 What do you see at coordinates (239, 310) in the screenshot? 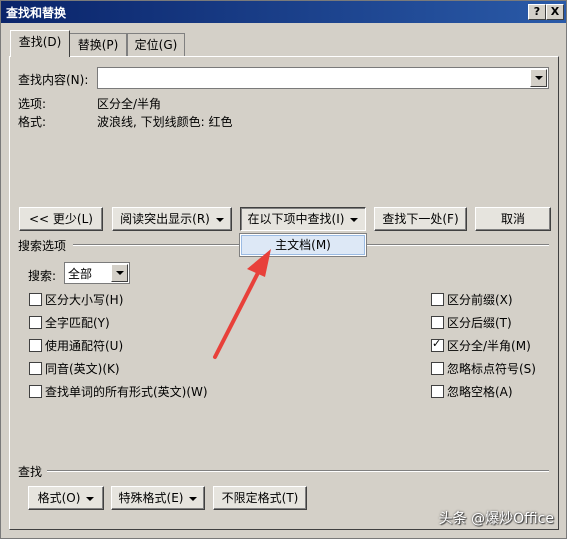
I see `arrow-shaft` at bounding box center [239, 310].